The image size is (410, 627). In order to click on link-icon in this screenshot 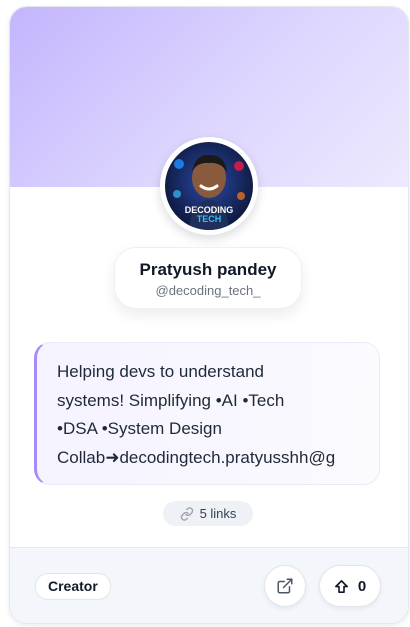, I will do `click(187, 513)`.